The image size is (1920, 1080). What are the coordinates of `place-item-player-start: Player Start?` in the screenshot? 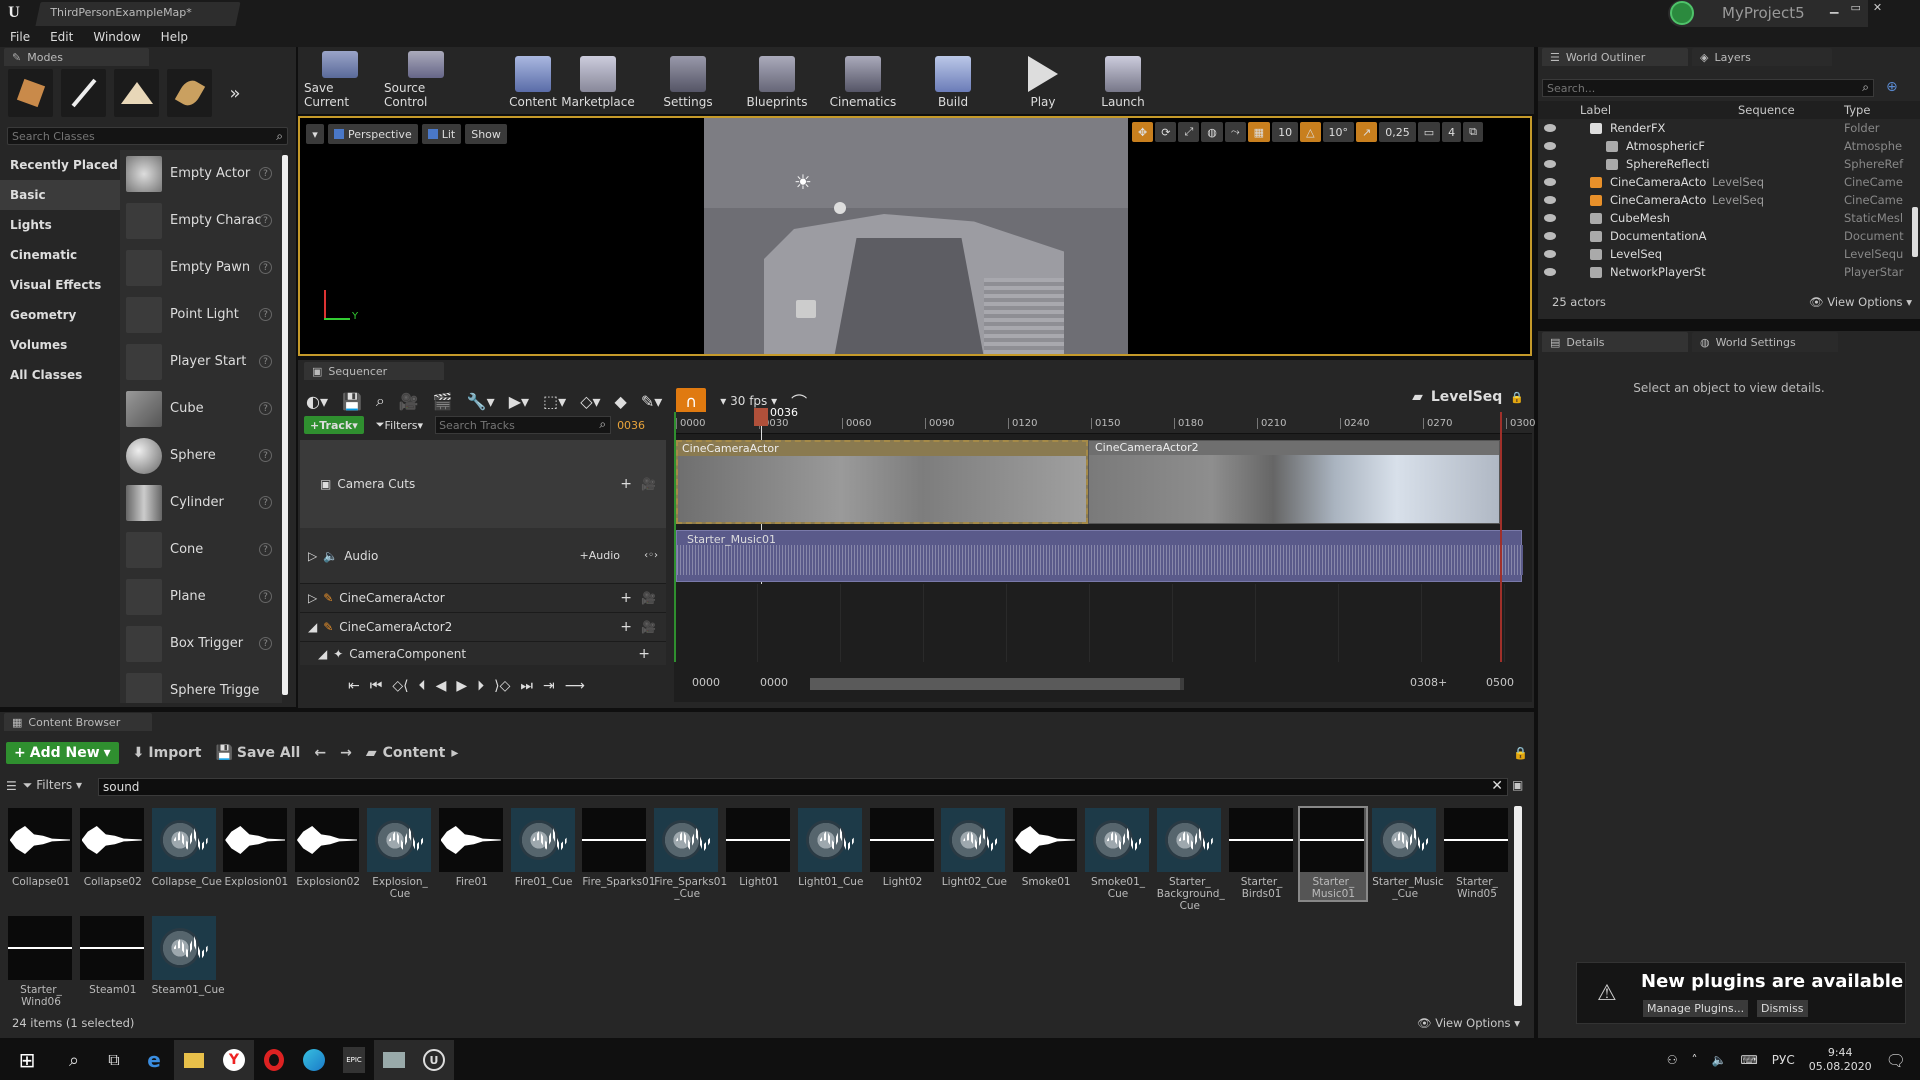 It's located at (201, 361).